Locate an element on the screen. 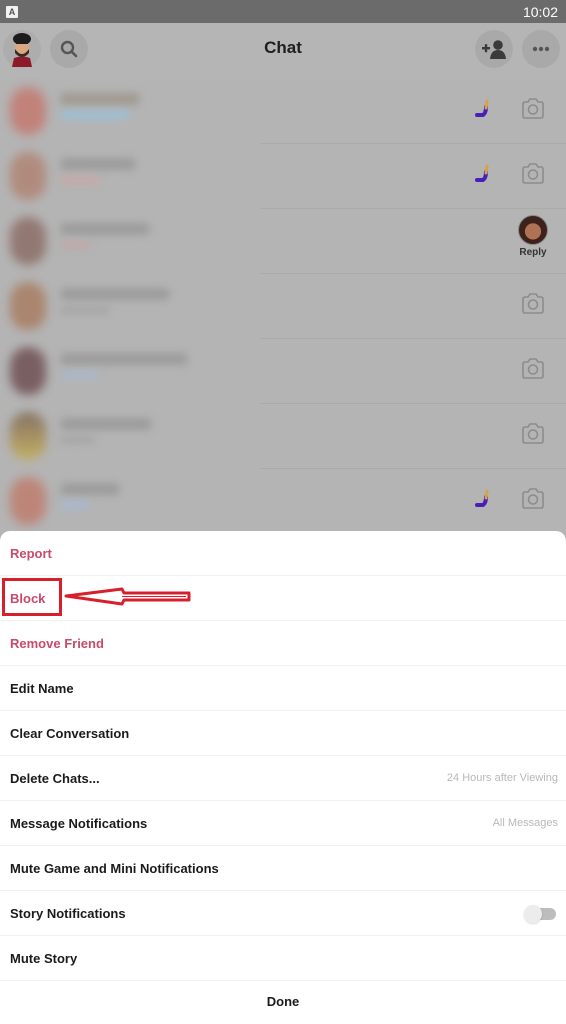  friend-story-avatar is located at coordinates (533, 230).